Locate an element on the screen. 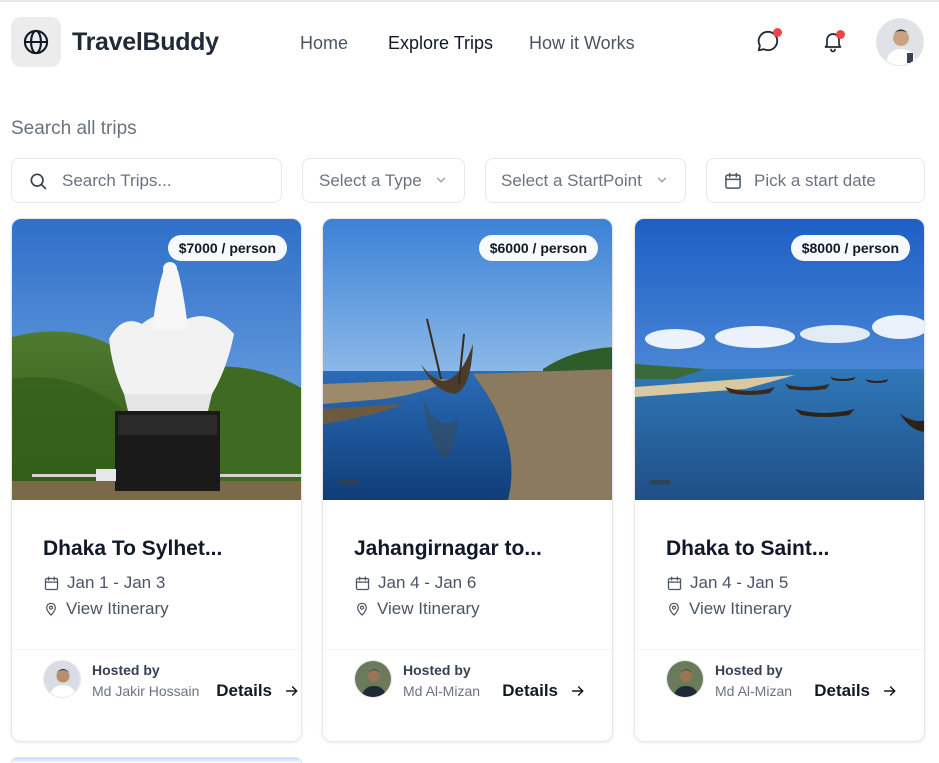  startpoint-select: Select a StartPoint is located at coordinates (585, 180).